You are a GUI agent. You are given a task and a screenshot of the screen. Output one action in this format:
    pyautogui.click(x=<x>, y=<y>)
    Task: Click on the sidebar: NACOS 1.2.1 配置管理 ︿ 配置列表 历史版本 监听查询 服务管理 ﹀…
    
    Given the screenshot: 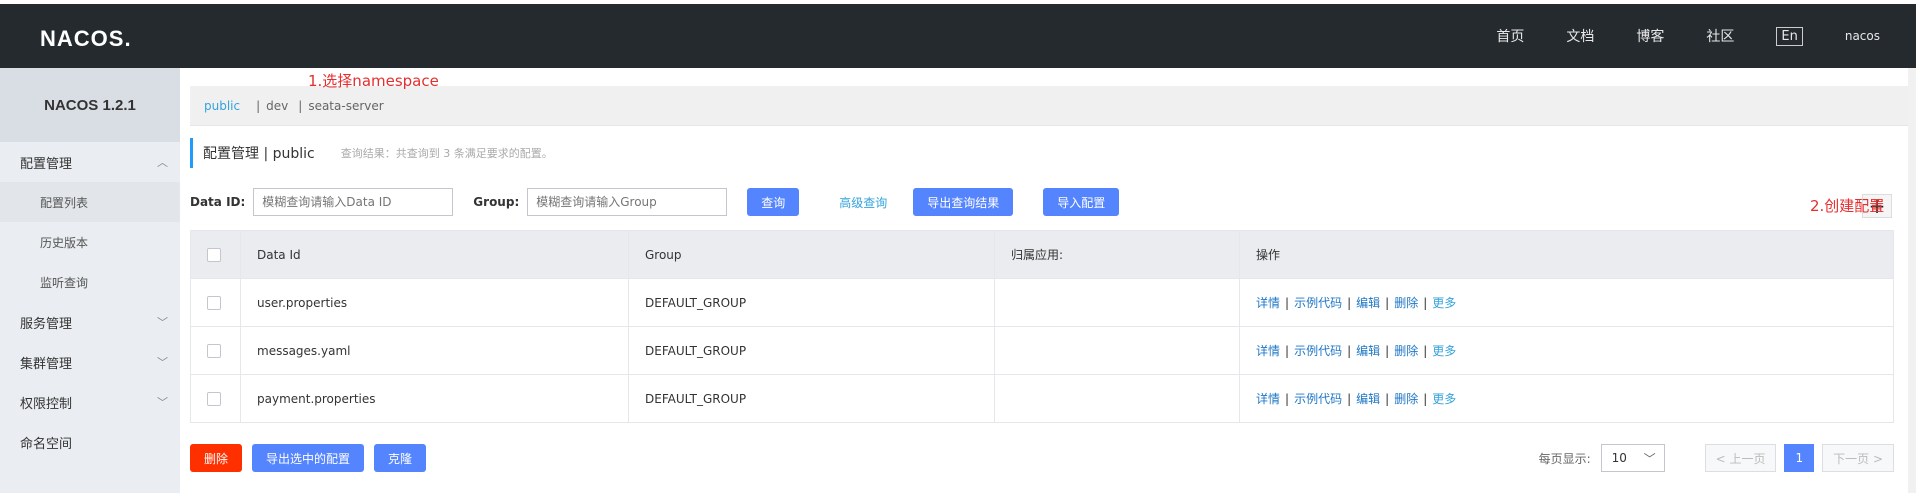 What is the action you would take?
    pyautogui.click(x=90, y=280)
    